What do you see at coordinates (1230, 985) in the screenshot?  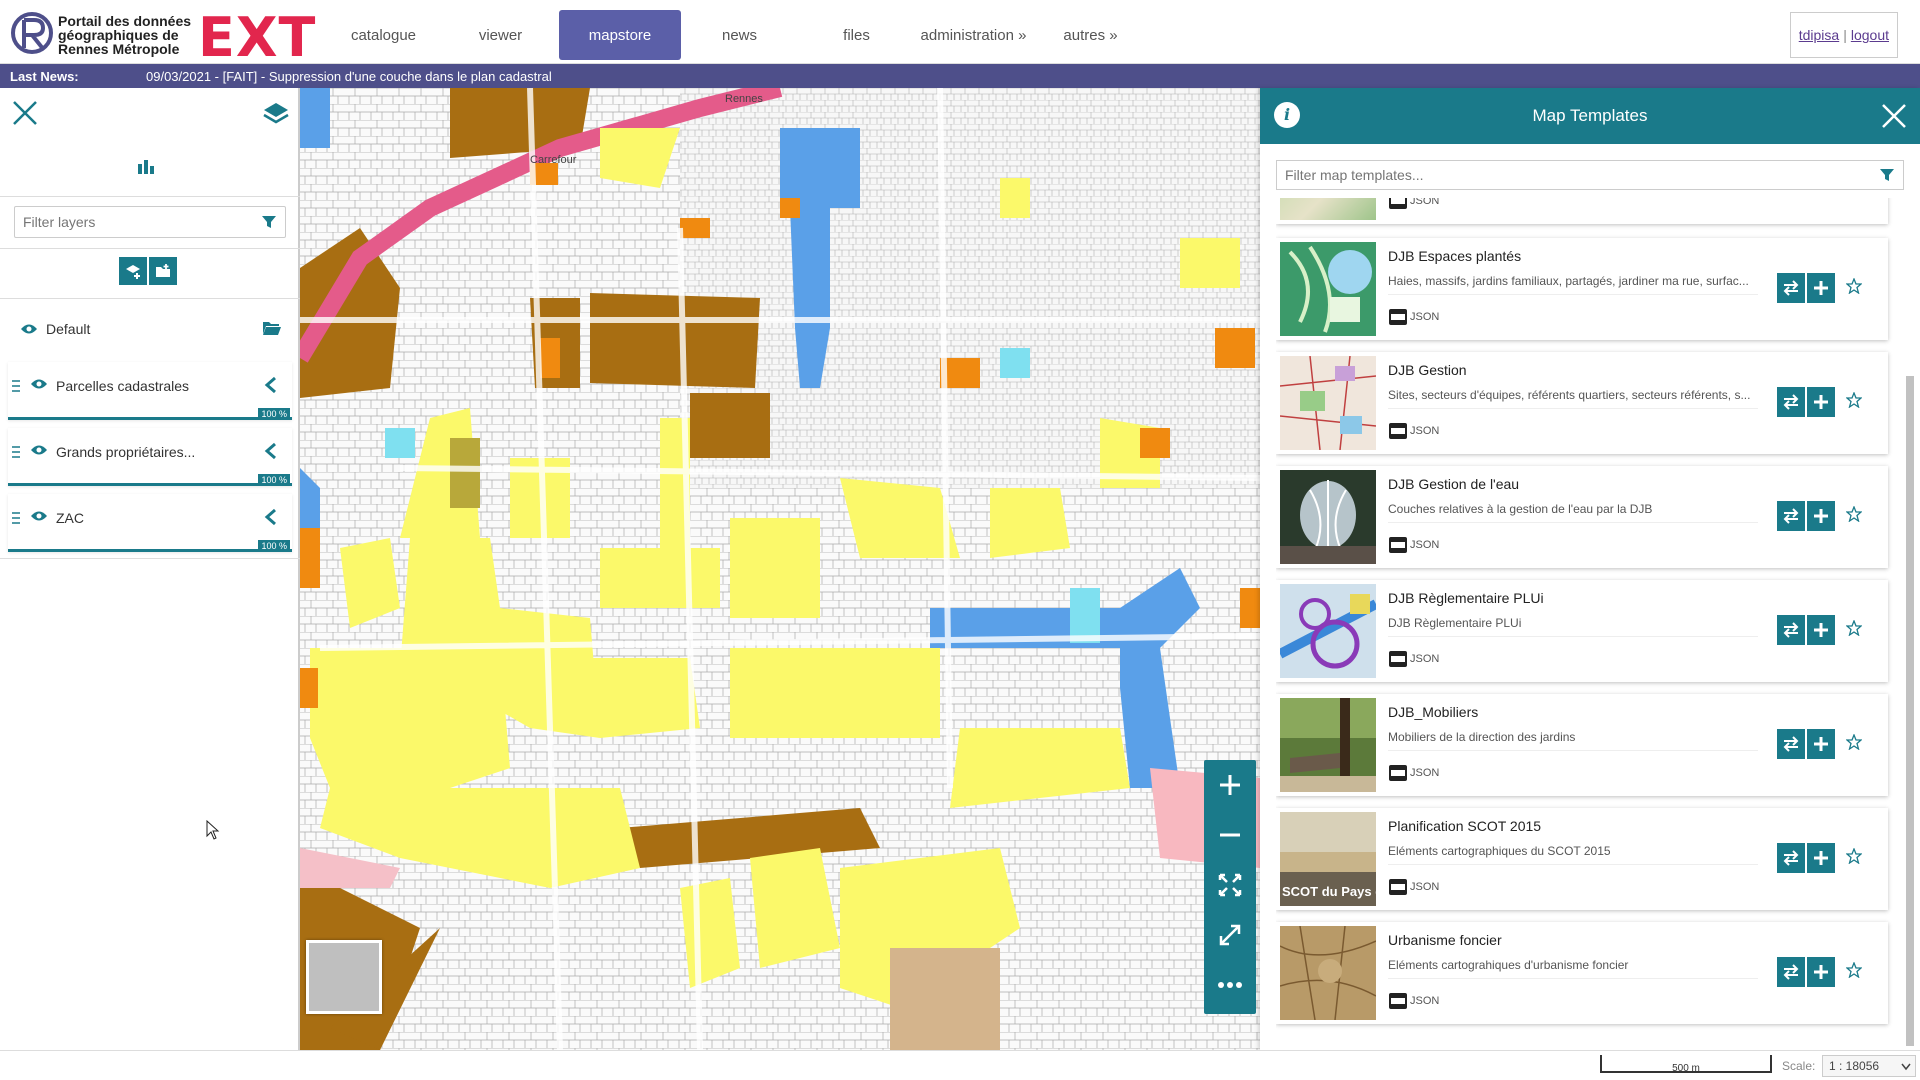 I see `more-tools-button` at bounding box center [1230, 985].